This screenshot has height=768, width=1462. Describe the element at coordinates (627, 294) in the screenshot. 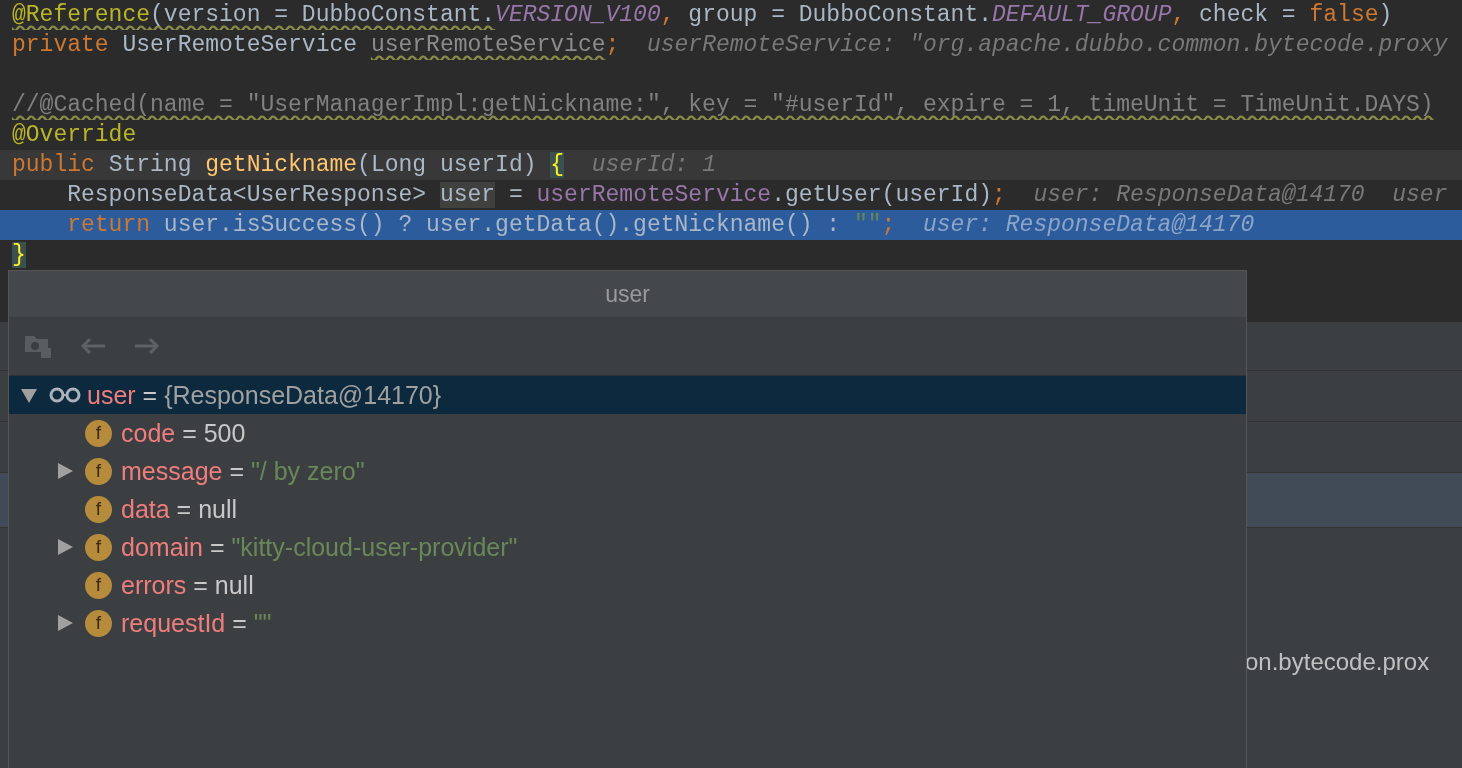

I see `popup-title: user` at that location.